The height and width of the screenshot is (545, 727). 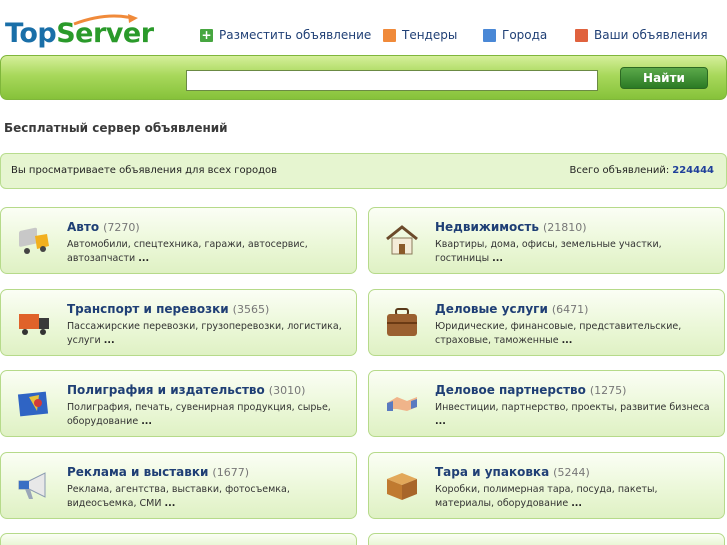 I want to click on category-title: Тара и упаковка, so click(x=492, y=472).